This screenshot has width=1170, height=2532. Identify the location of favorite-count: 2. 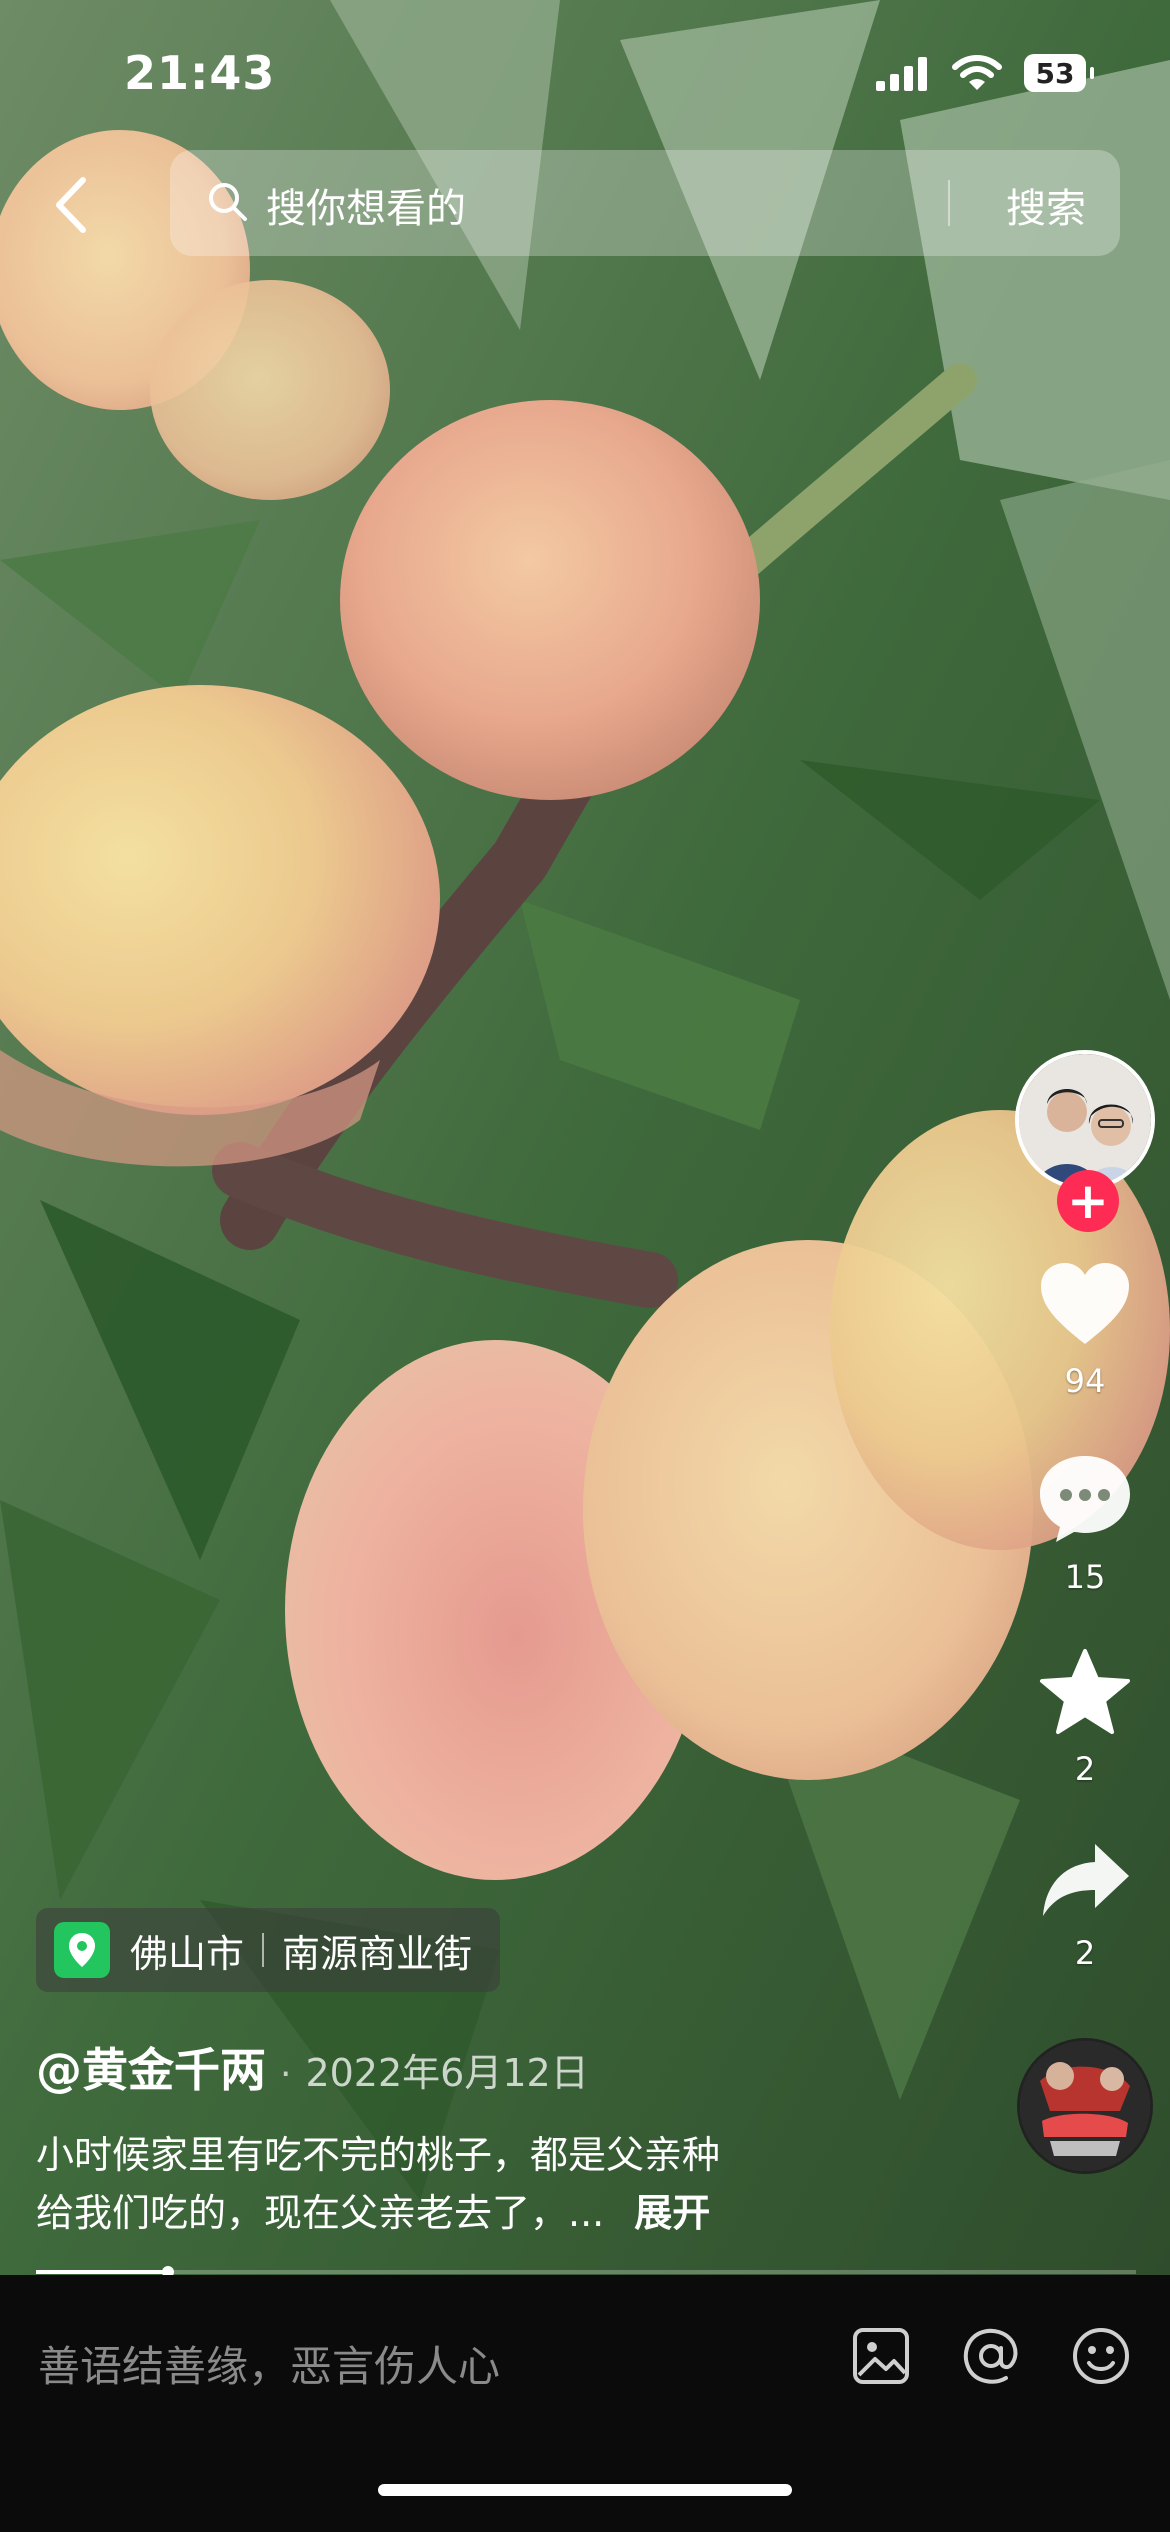
(1085, 1769).